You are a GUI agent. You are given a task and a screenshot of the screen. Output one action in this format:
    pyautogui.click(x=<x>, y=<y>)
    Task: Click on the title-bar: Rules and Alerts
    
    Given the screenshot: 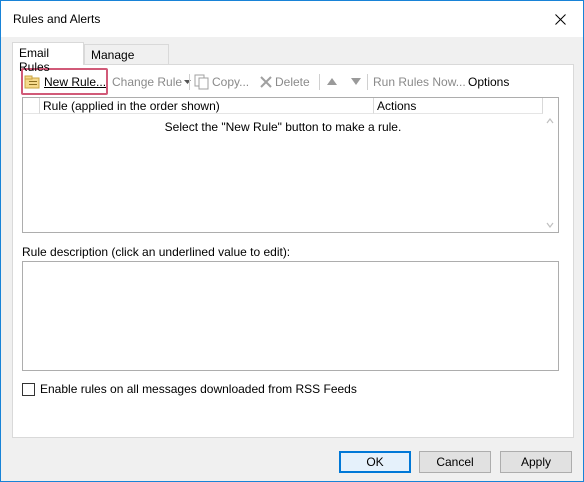 What is the action you would take?
    pyautogui.click(x=292, y=19)
    